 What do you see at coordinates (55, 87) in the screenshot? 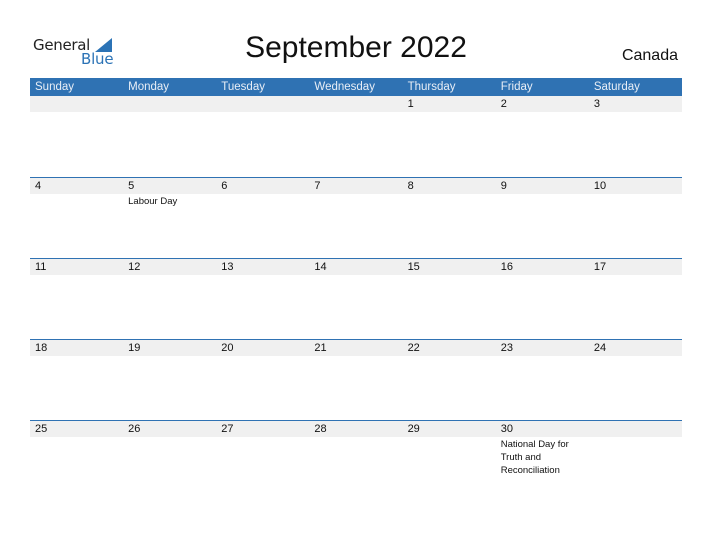
I see `weekday-sunday: Sunday` at bounding box center [55, 87].